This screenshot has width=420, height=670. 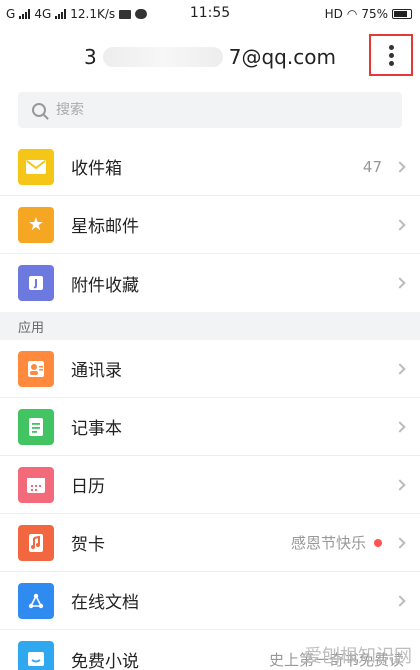 What do you see at coordinates (90, 57) in the screenshot?
I see `email-prefix: 3` at bounding box center [90, 57].